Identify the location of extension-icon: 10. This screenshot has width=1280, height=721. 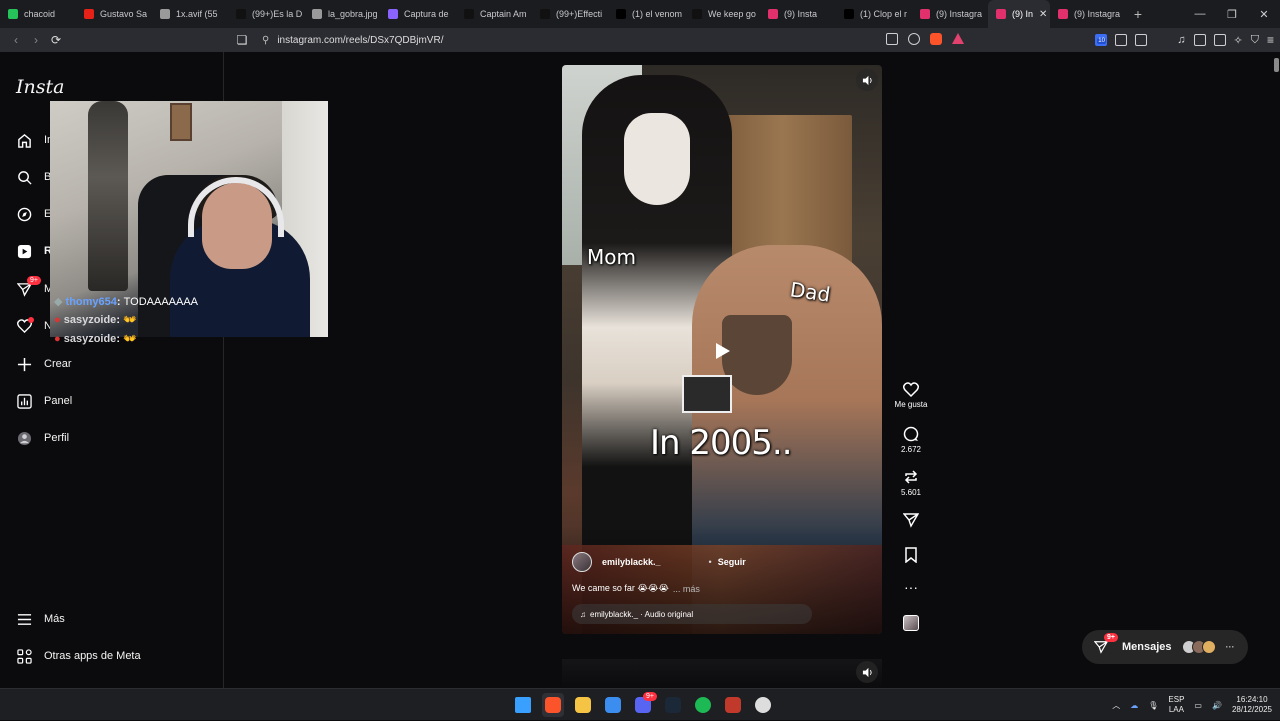
(1101, 40).